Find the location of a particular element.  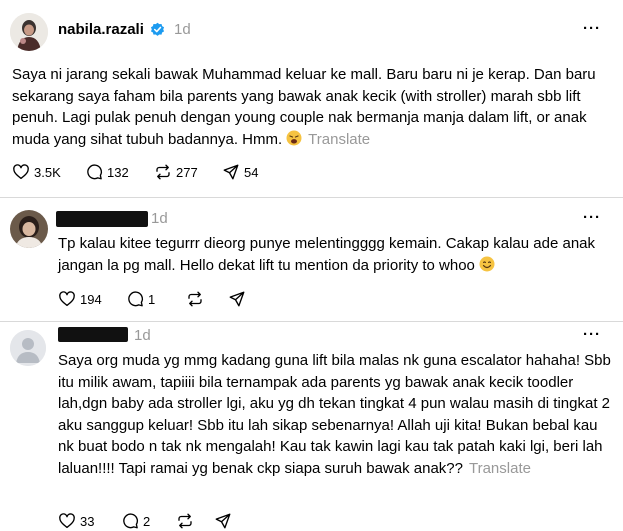

smiling-face-emoji is located at coordinates (487, 263).